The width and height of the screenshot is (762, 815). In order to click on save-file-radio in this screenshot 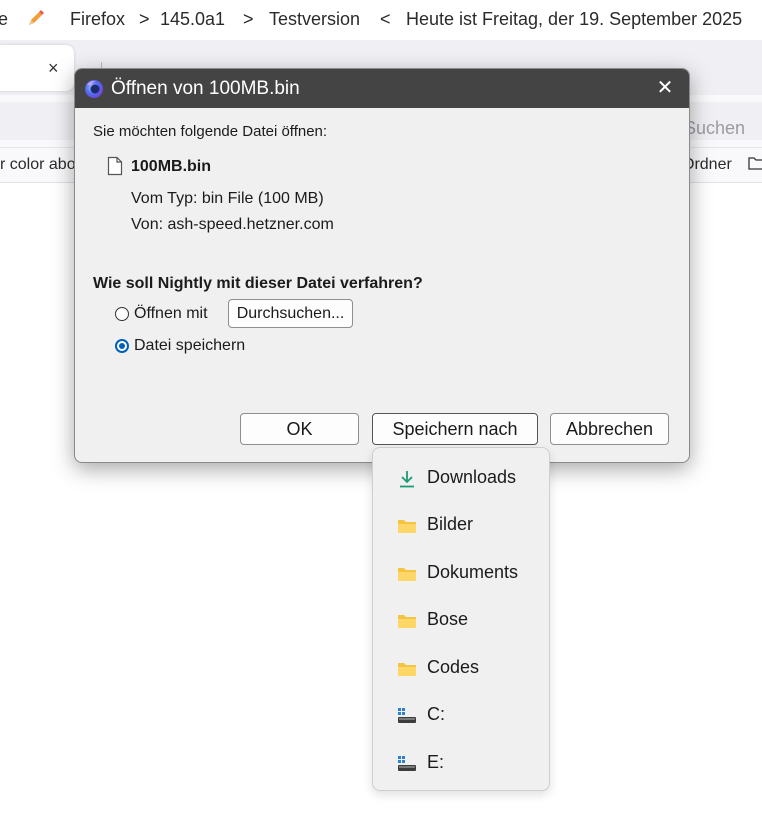, I will do `click(122, 346)`.